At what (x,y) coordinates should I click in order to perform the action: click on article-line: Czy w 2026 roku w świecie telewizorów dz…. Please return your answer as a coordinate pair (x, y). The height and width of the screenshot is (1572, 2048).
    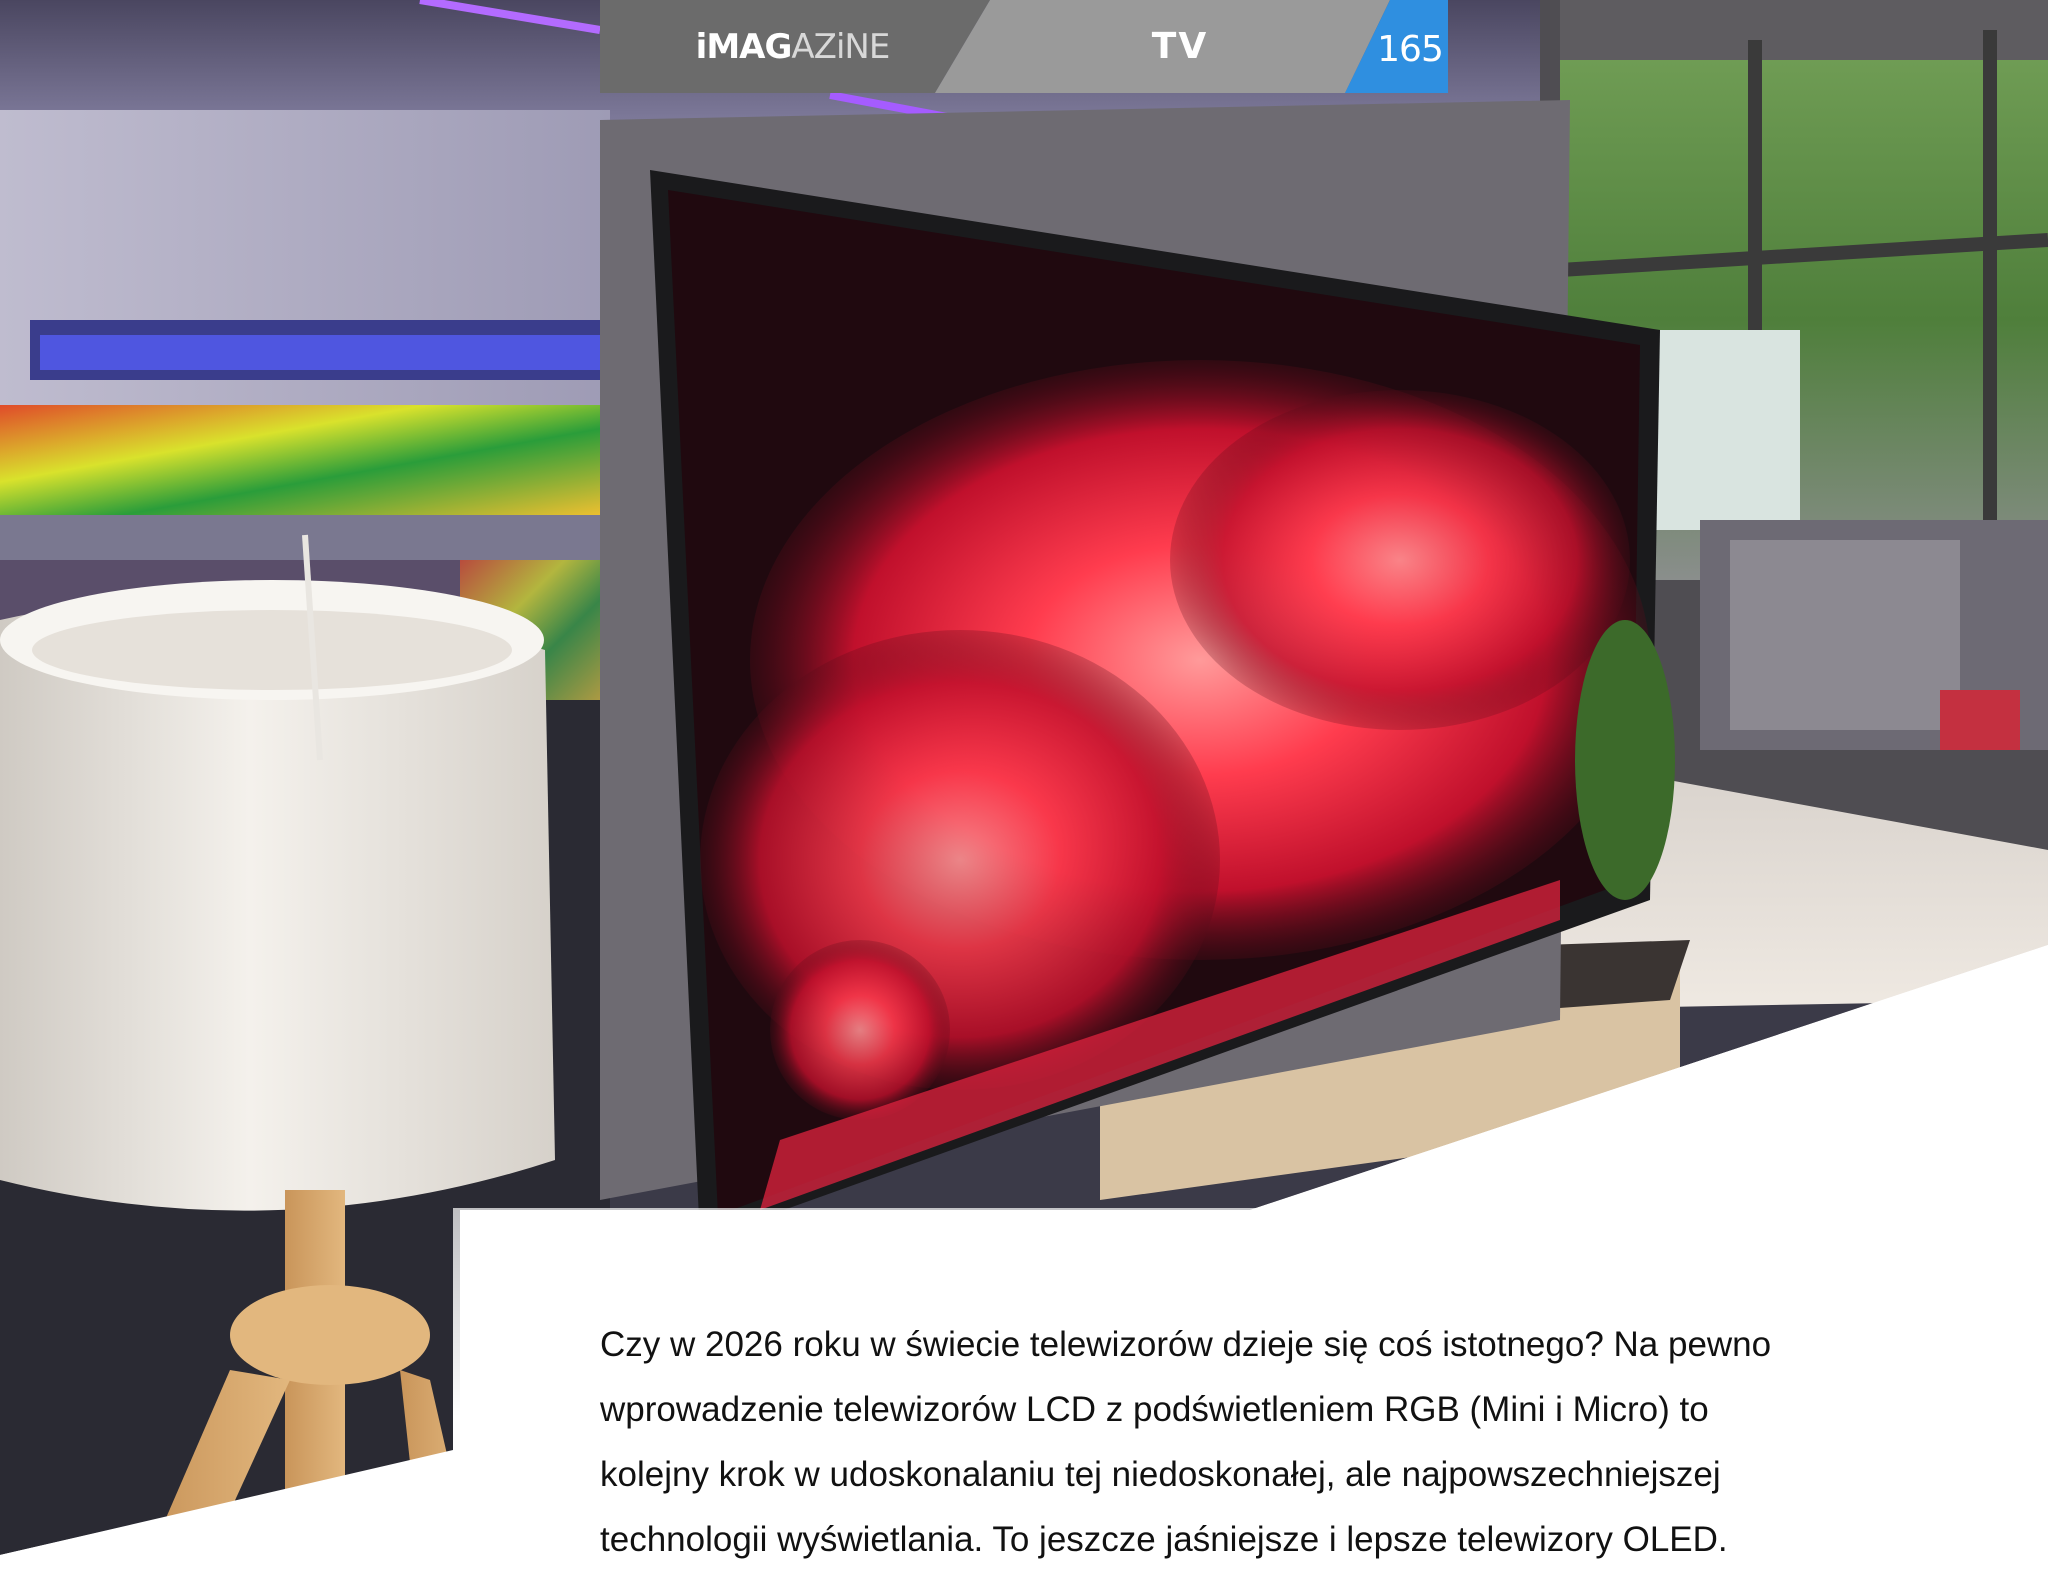
    Looking at the image, I should click on (1186, 1344).